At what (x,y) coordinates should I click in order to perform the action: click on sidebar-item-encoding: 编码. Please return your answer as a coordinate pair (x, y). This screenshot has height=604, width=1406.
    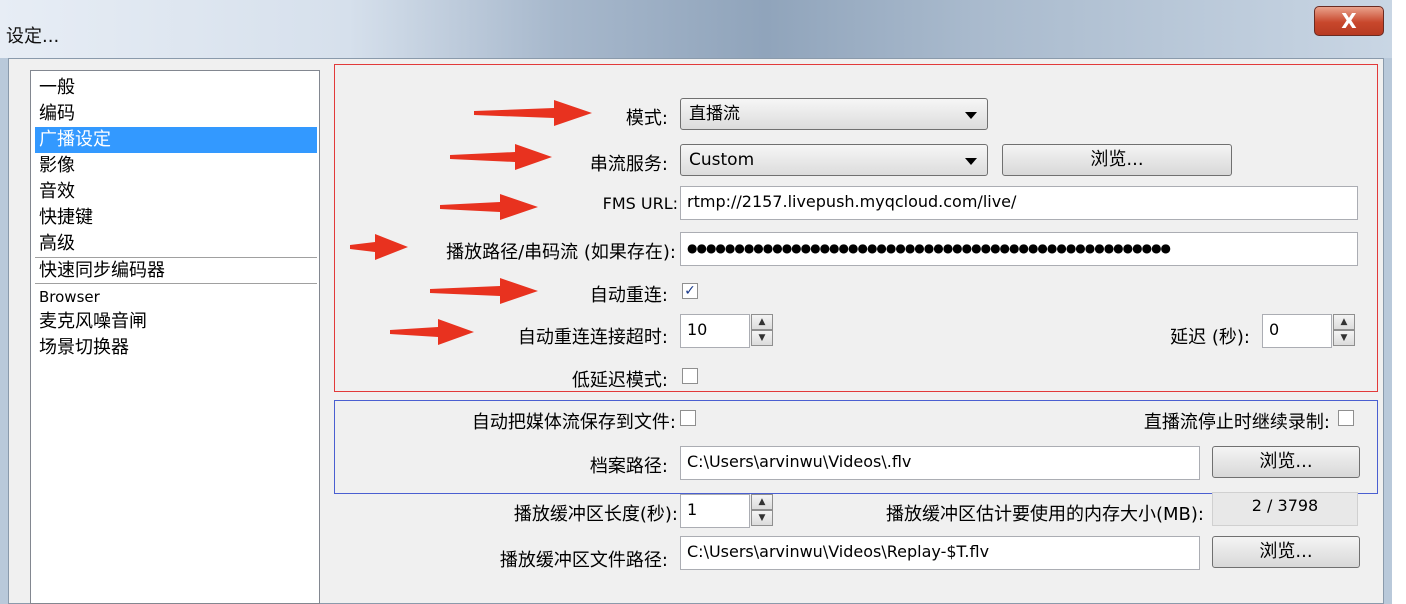
    Looking at the image, I should click on (176, 114).